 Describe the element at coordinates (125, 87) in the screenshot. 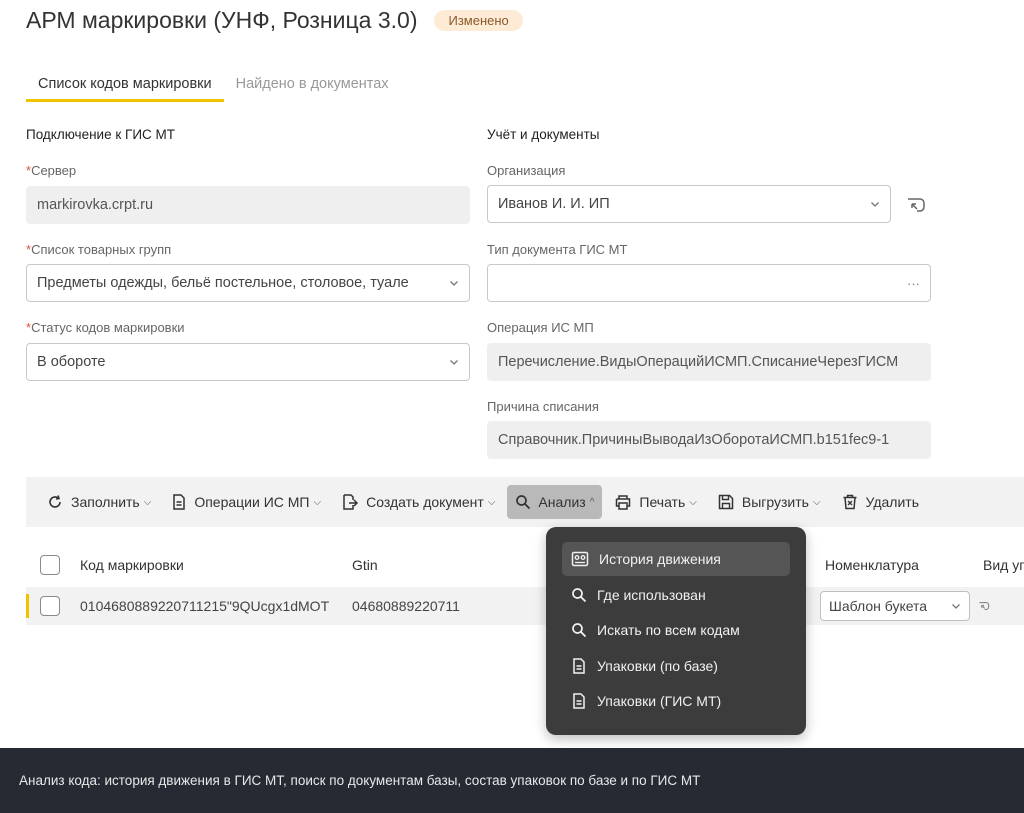

I see `tab-codes-list: Список кодов маркировки` at that location.